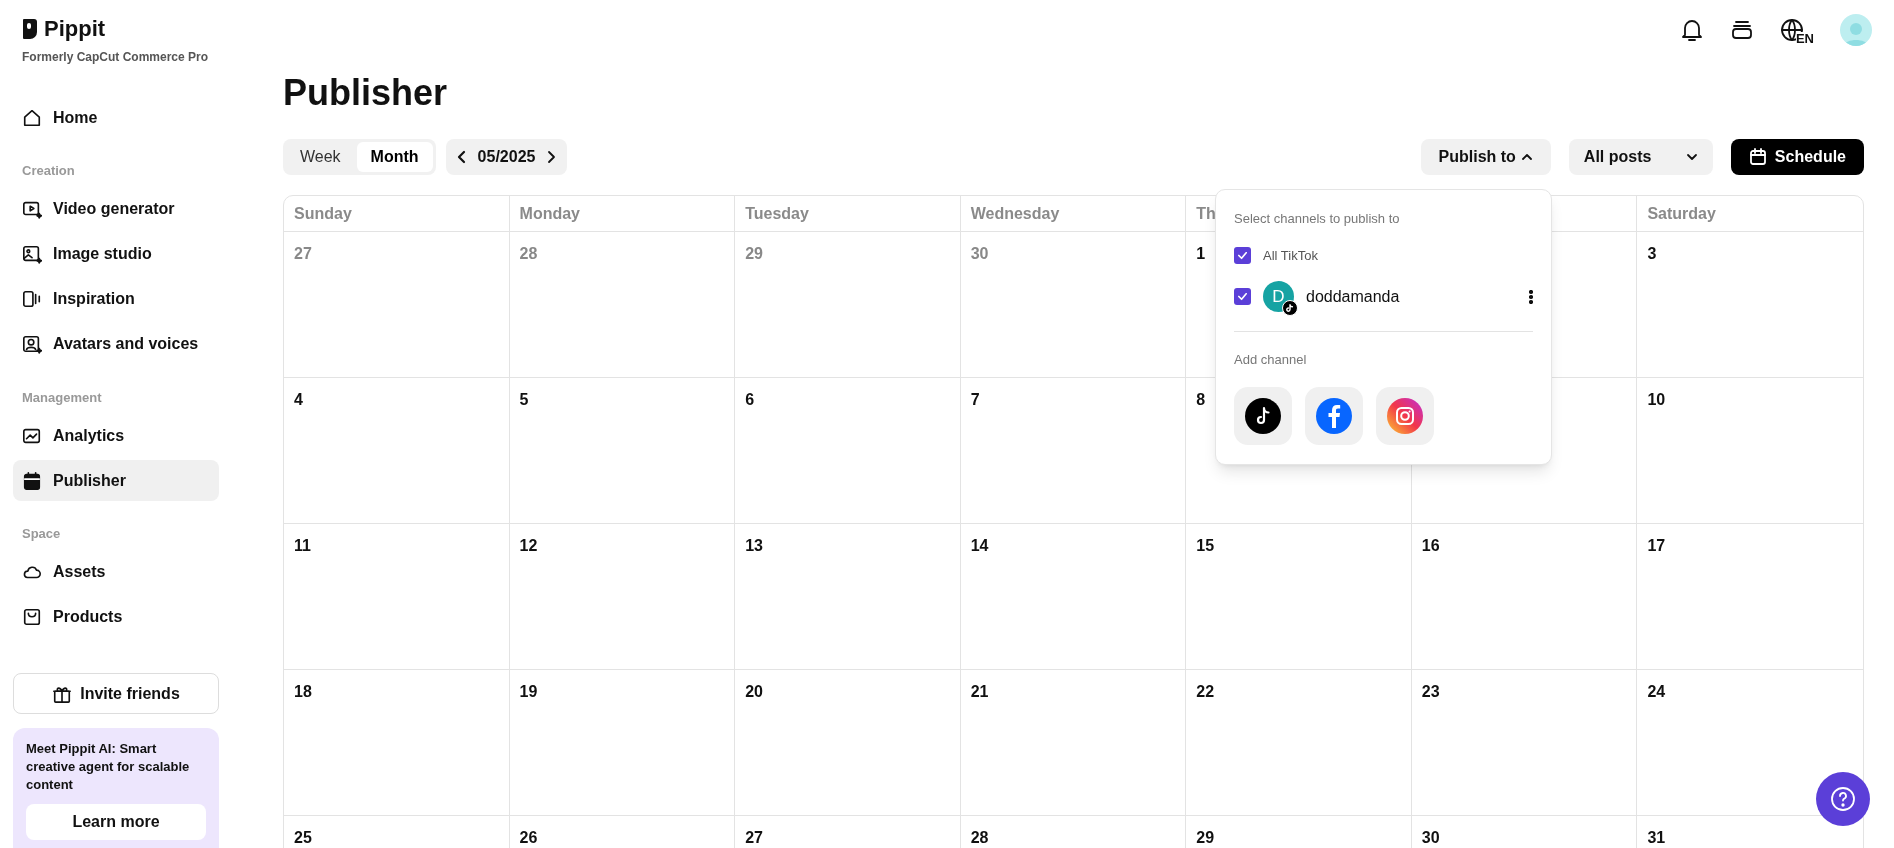  Describe the element at coordinates (1656, 691) in the screenshot. I see `date-number: 24` at that location.